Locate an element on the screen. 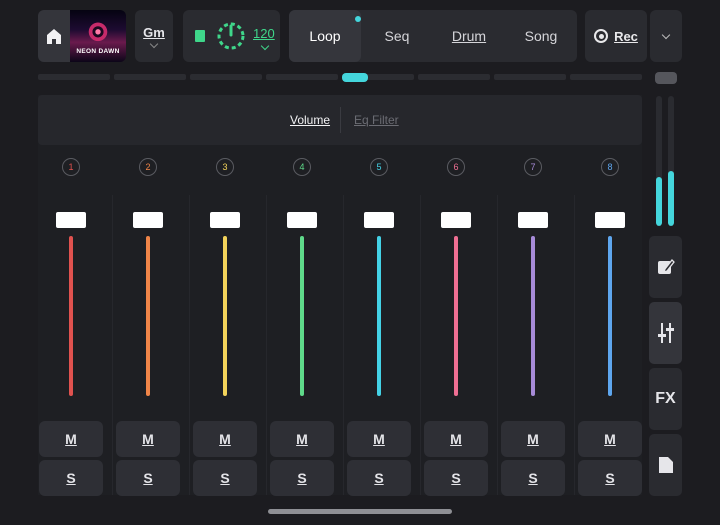 This screenshot has height=525, width=720. mixer-tab-bar: Volume Eq Filter is located at coordinates (340, 120).